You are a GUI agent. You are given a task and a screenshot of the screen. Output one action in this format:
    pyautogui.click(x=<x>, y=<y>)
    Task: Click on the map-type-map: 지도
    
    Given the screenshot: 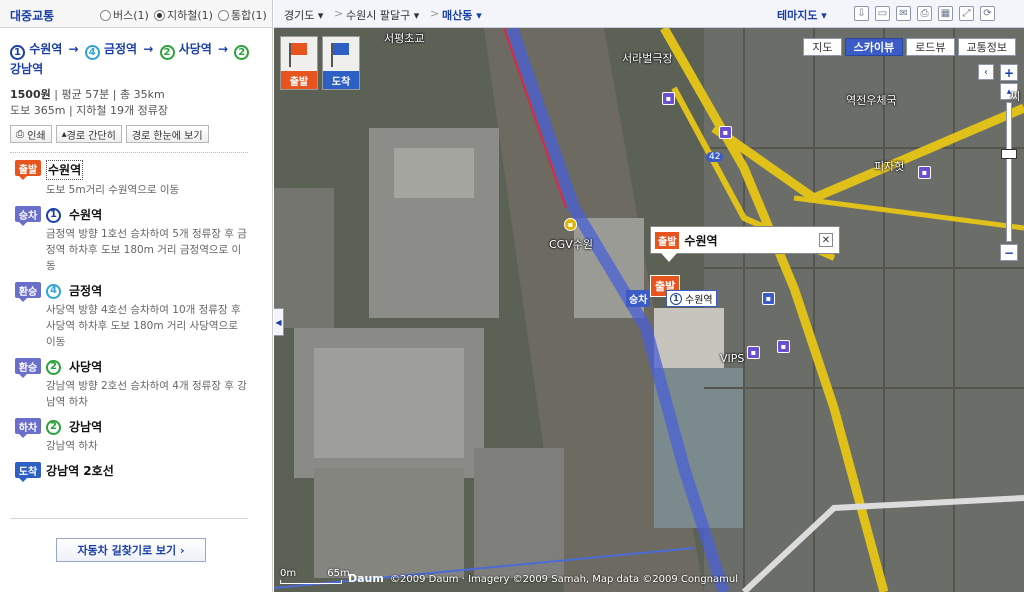 What is the action you would take?
    pyautogui.click(x=822, y=47)
    